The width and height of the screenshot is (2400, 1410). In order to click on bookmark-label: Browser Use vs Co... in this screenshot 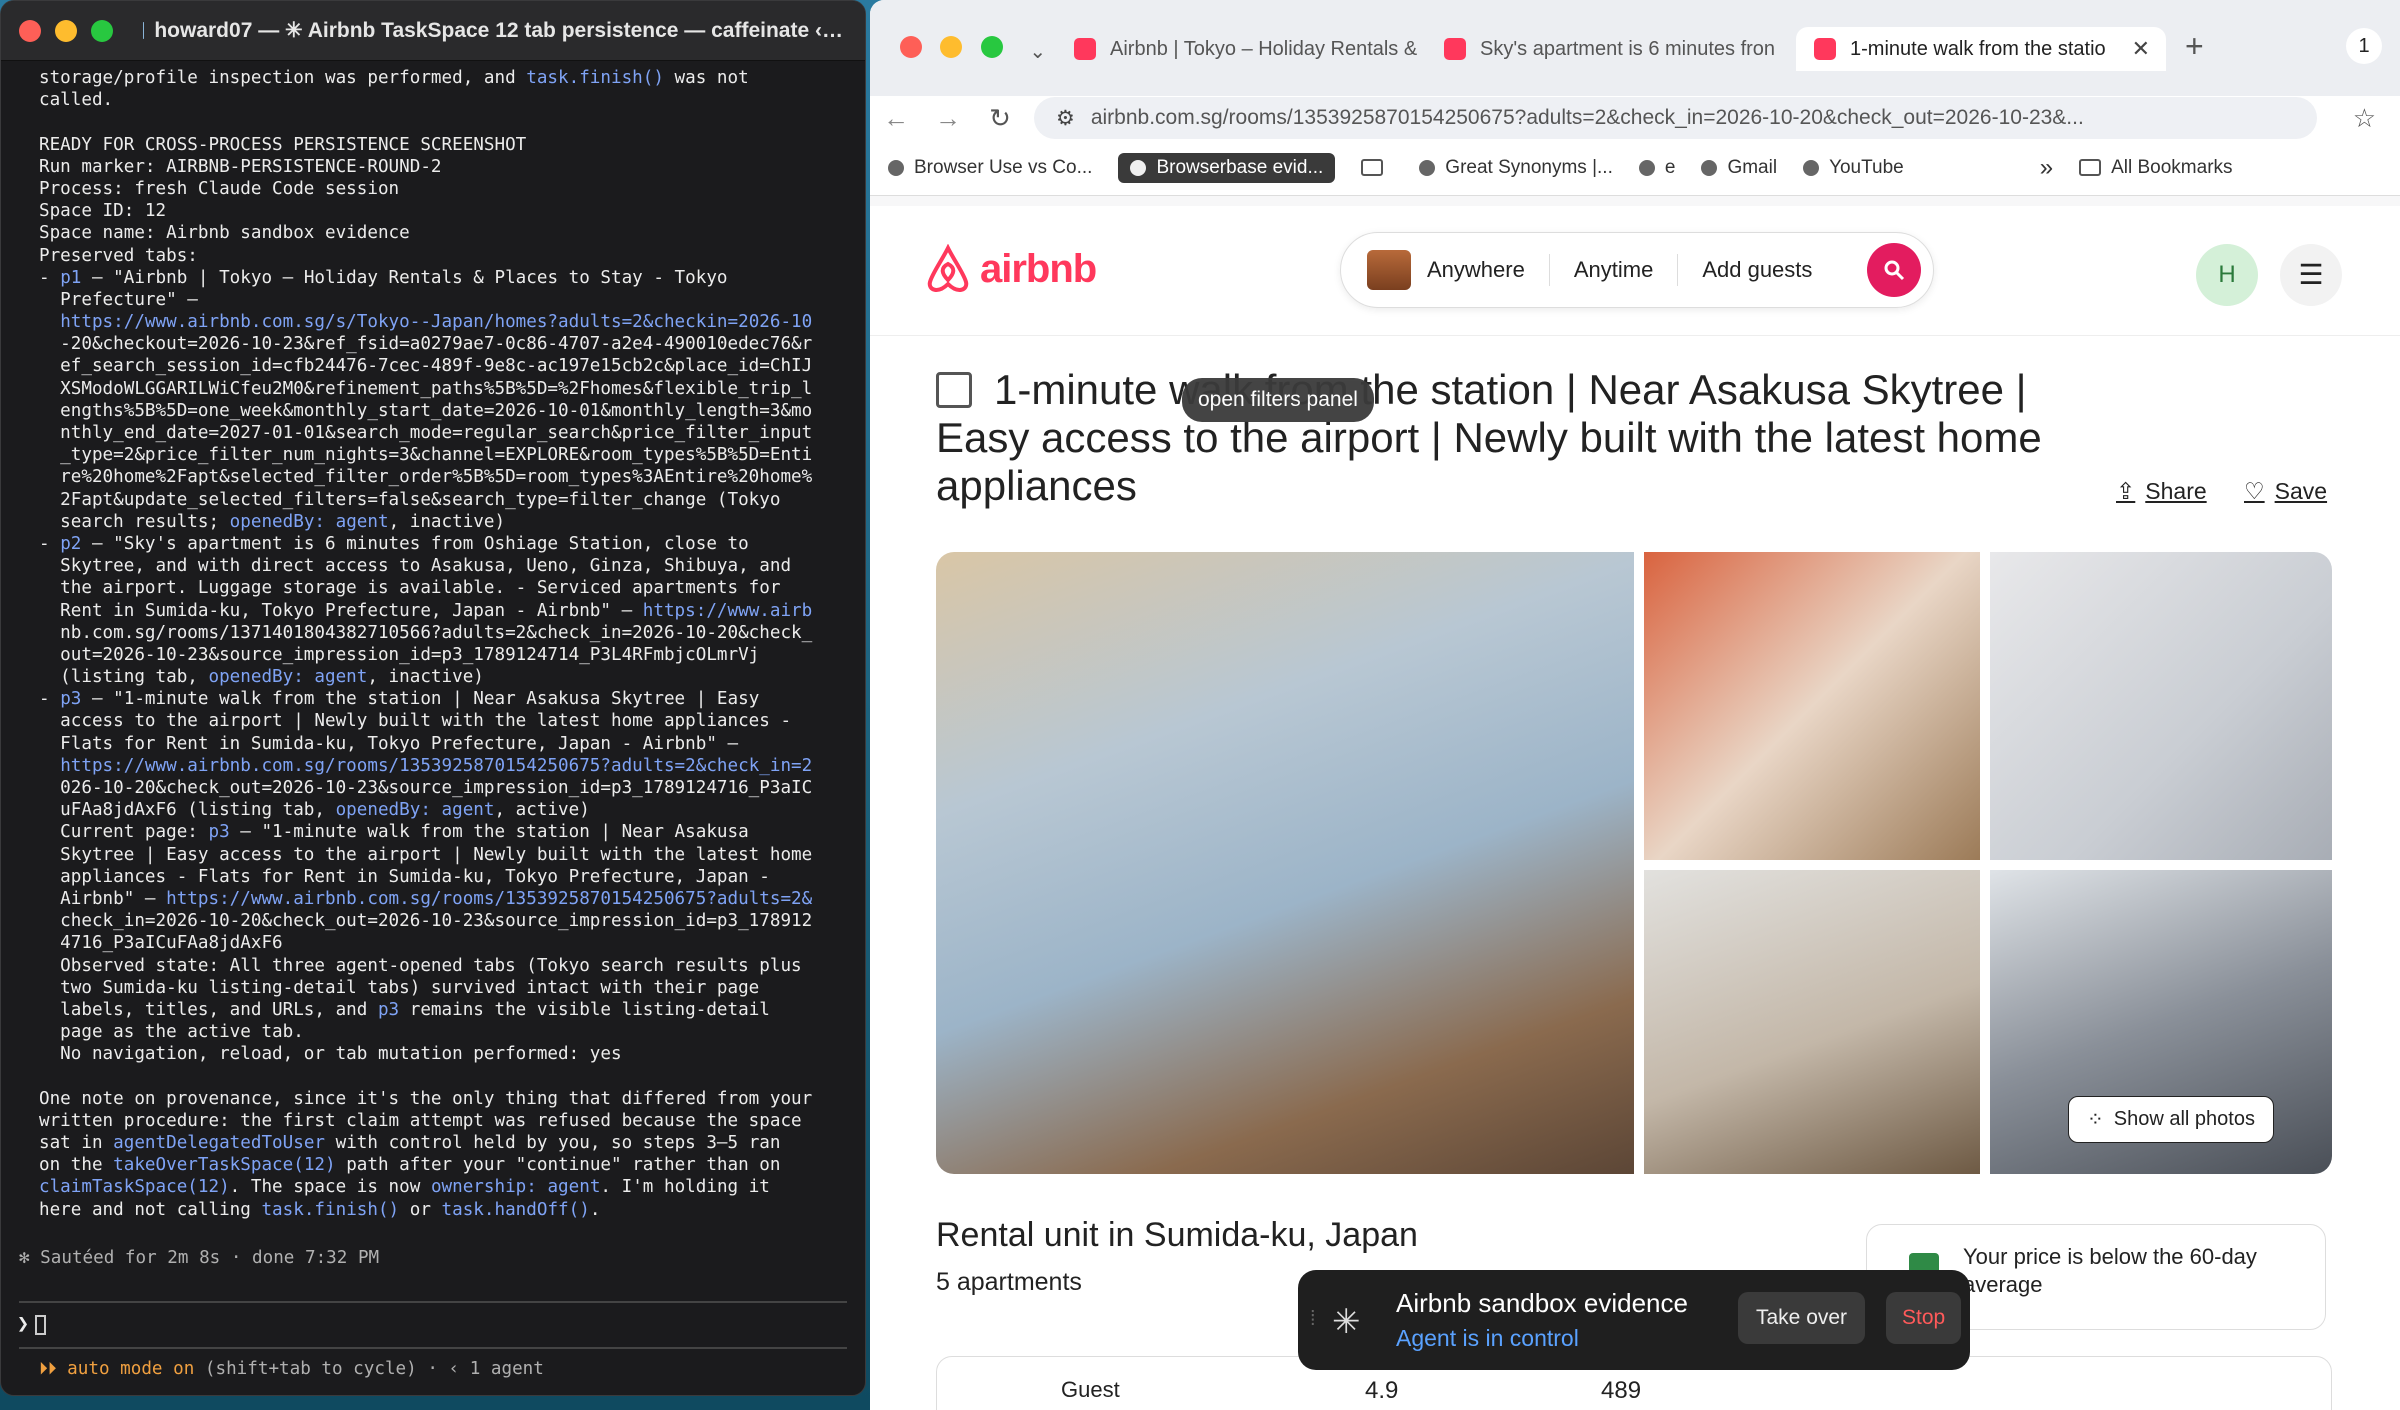, I will do `click(1003, 167)`.